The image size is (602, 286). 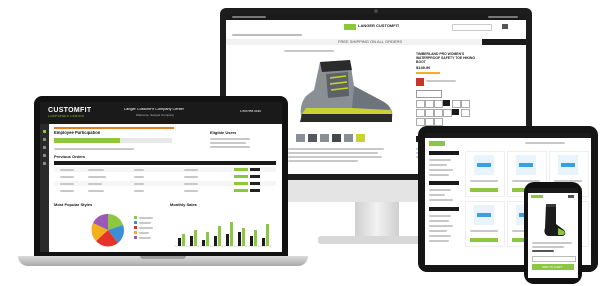 I want to click on monitor-stand-neck, so click(x=377, y=220).